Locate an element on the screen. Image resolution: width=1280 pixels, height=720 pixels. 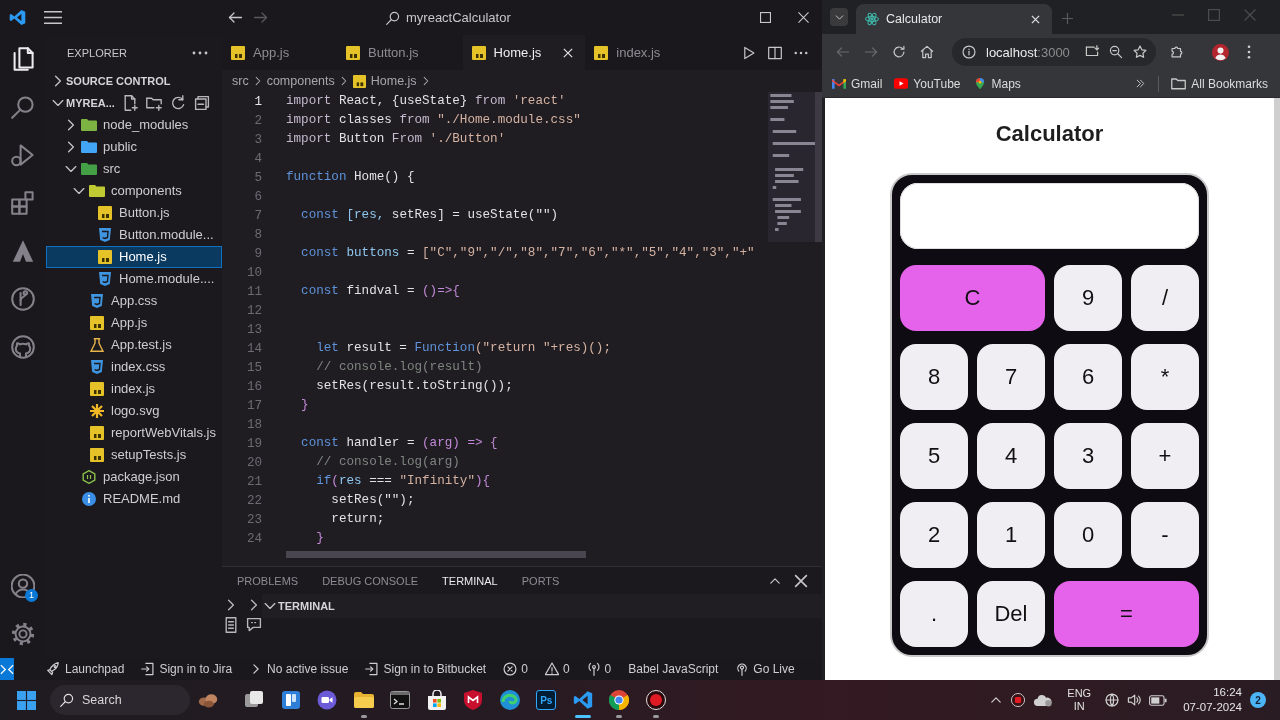
battery-icon is located at coordinates (1158, 700).